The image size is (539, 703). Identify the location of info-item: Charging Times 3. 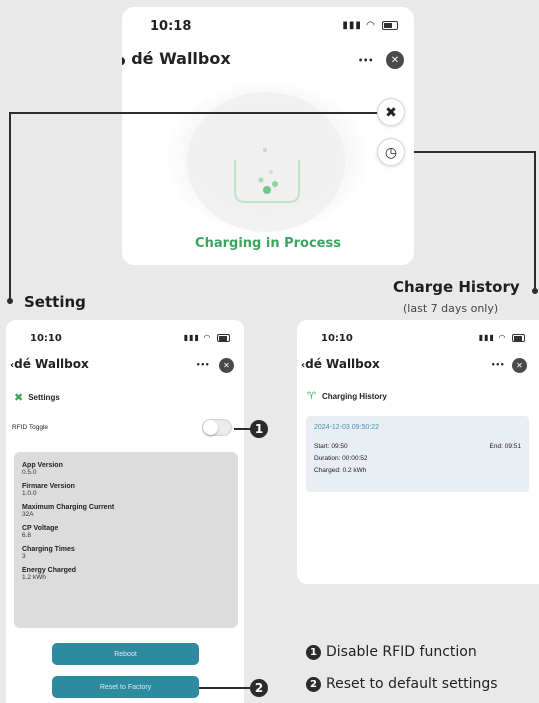
(48, 553).